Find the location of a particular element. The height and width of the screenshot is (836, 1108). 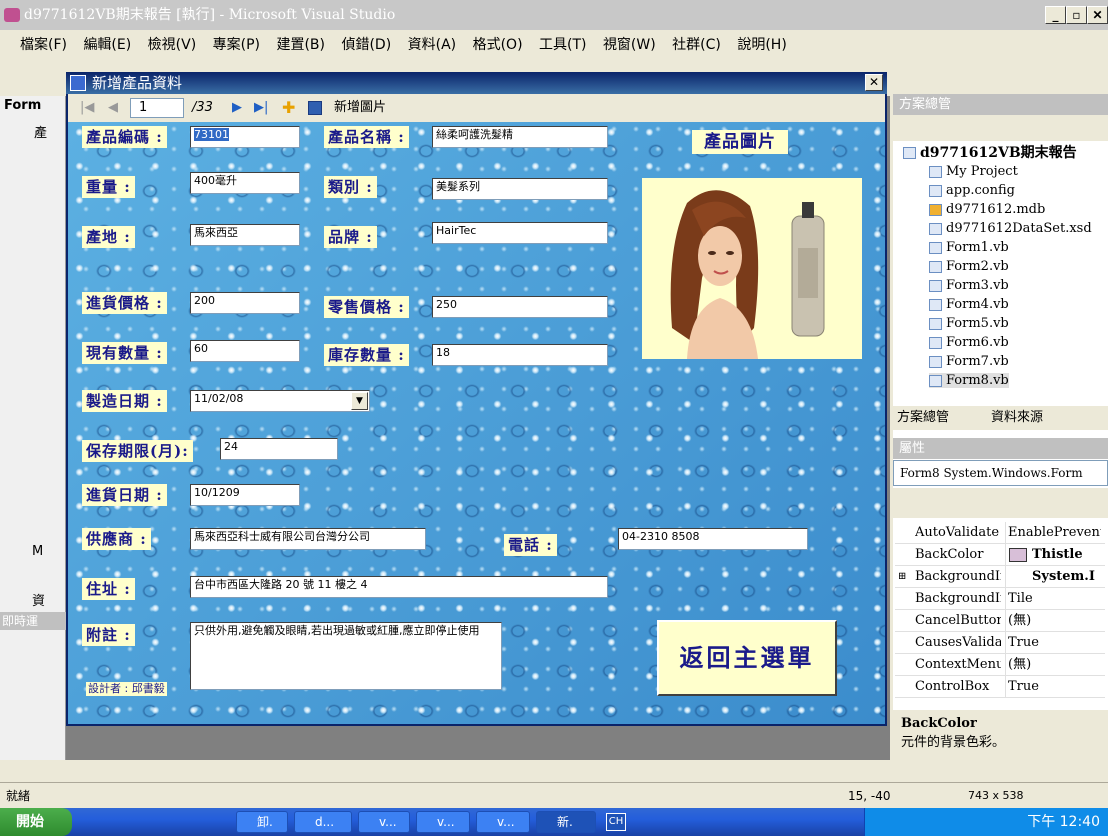

tab-solution-explorer: 方案總管 is located at coordinates (923, 418).